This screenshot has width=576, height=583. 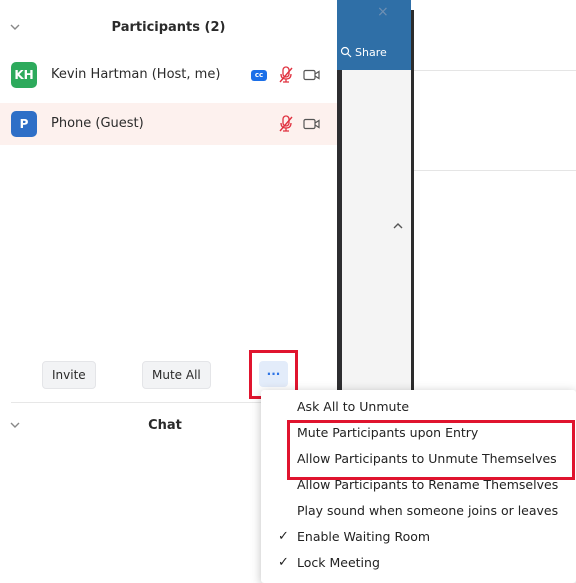 I want to click on menu-item-play-sound: Play sound when someone joins or leaves, so click(x=418, y=511).